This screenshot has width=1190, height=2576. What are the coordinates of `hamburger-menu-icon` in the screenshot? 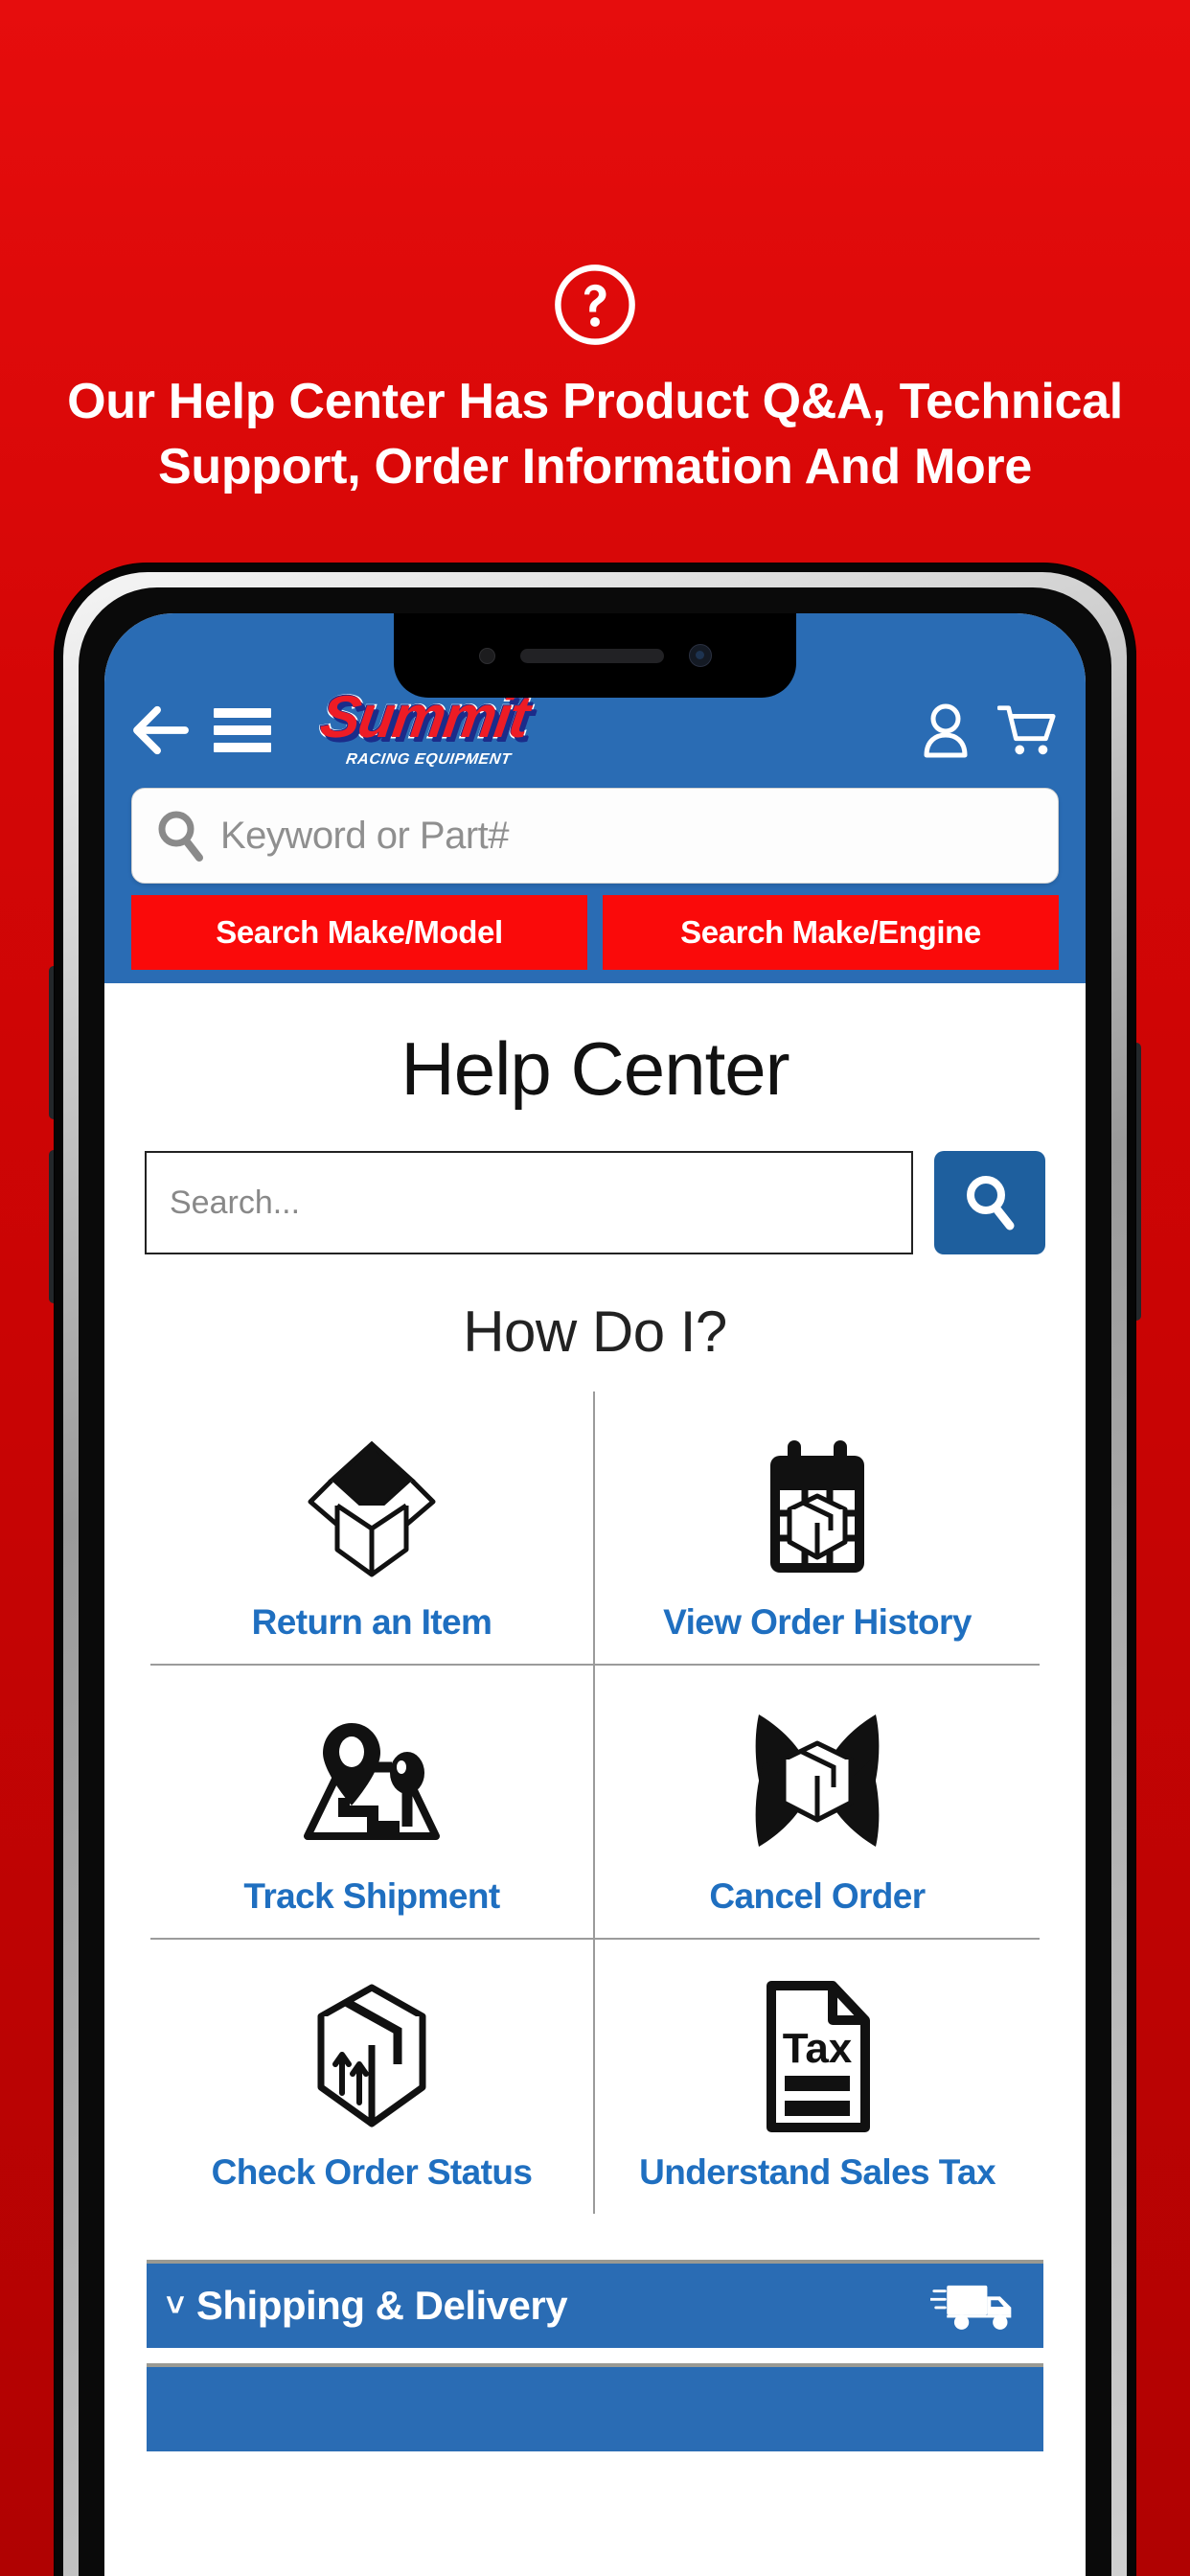 It's located at (243, 730).